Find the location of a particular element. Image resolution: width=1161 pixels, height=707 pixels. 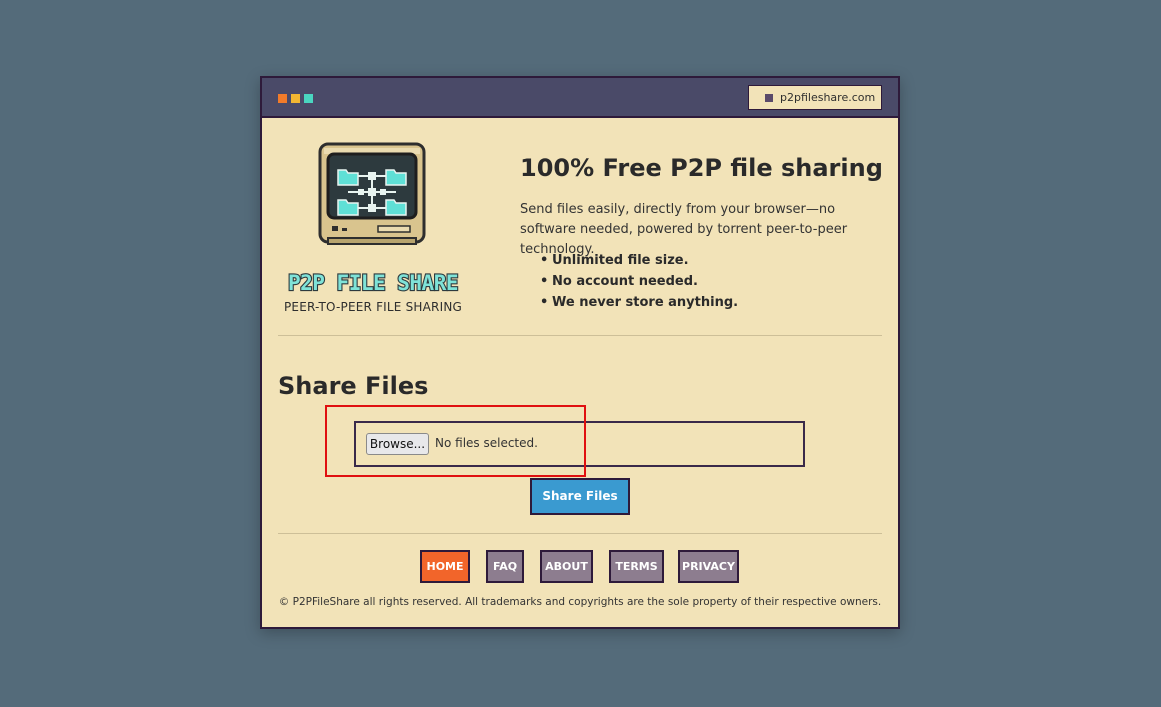

nav-home: HOME is located at coordinates (445, 566).